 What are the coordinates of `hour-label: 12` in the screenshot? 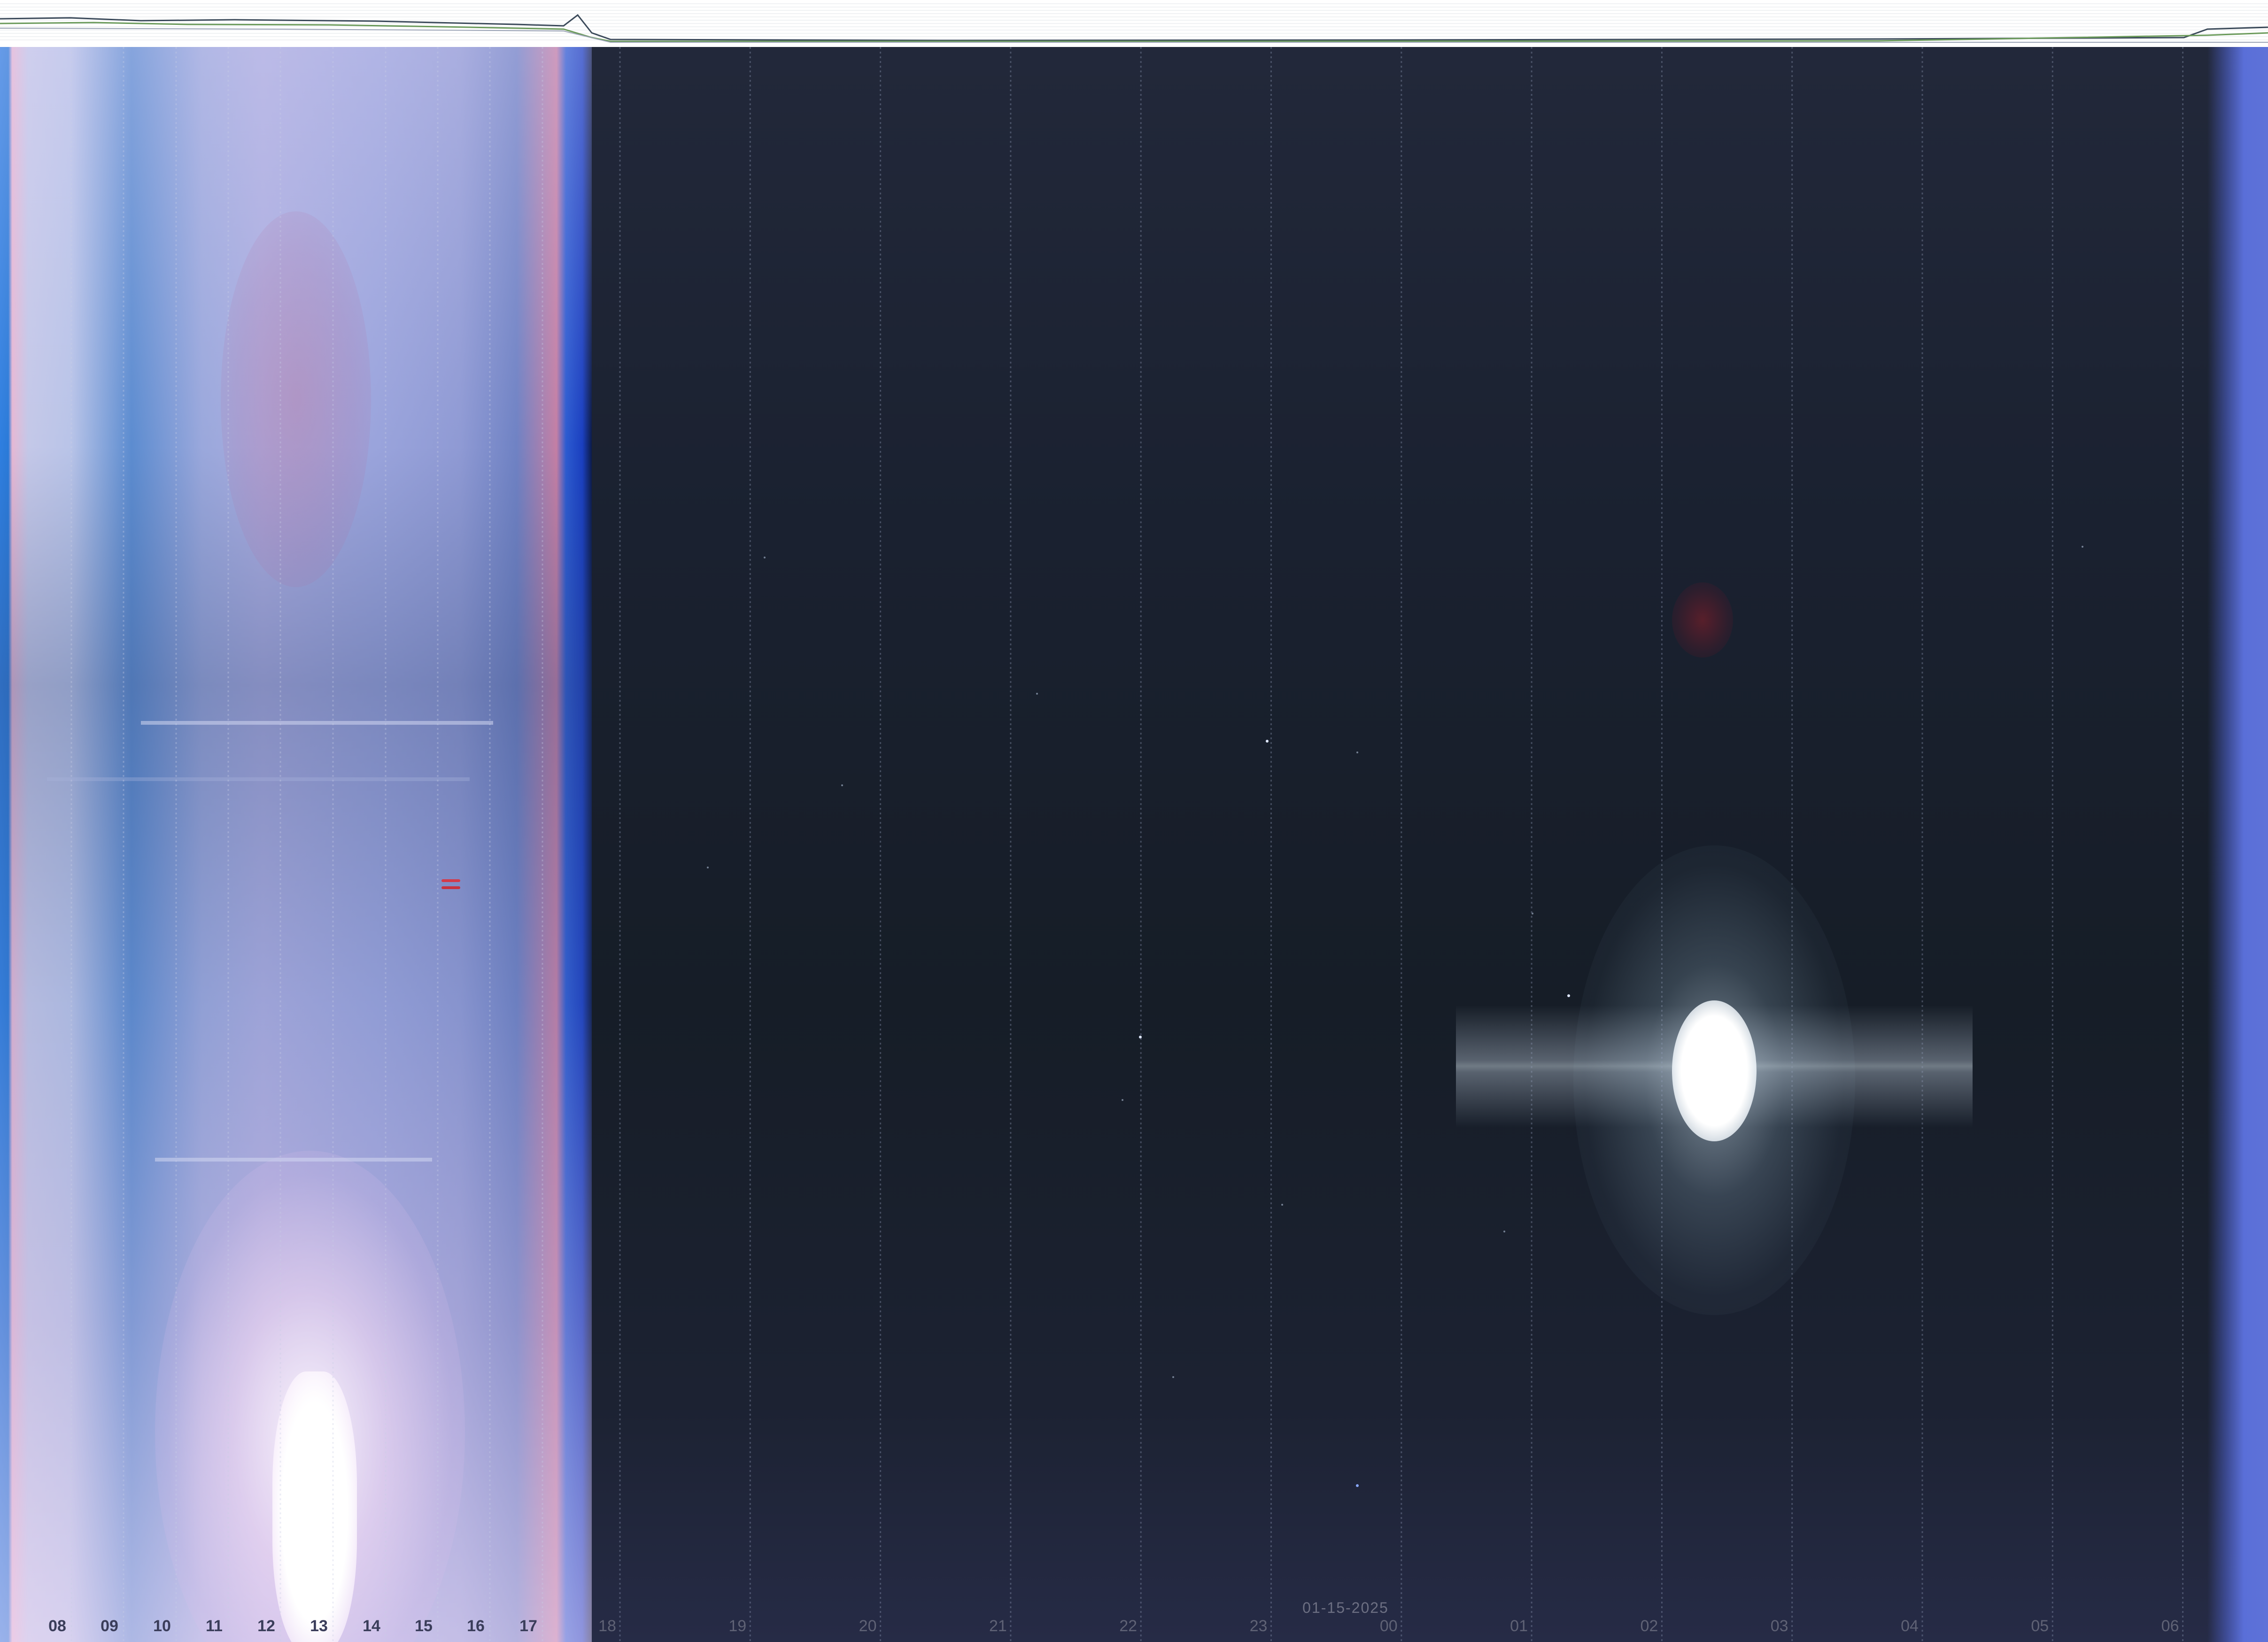 It's located at (266, 1626).